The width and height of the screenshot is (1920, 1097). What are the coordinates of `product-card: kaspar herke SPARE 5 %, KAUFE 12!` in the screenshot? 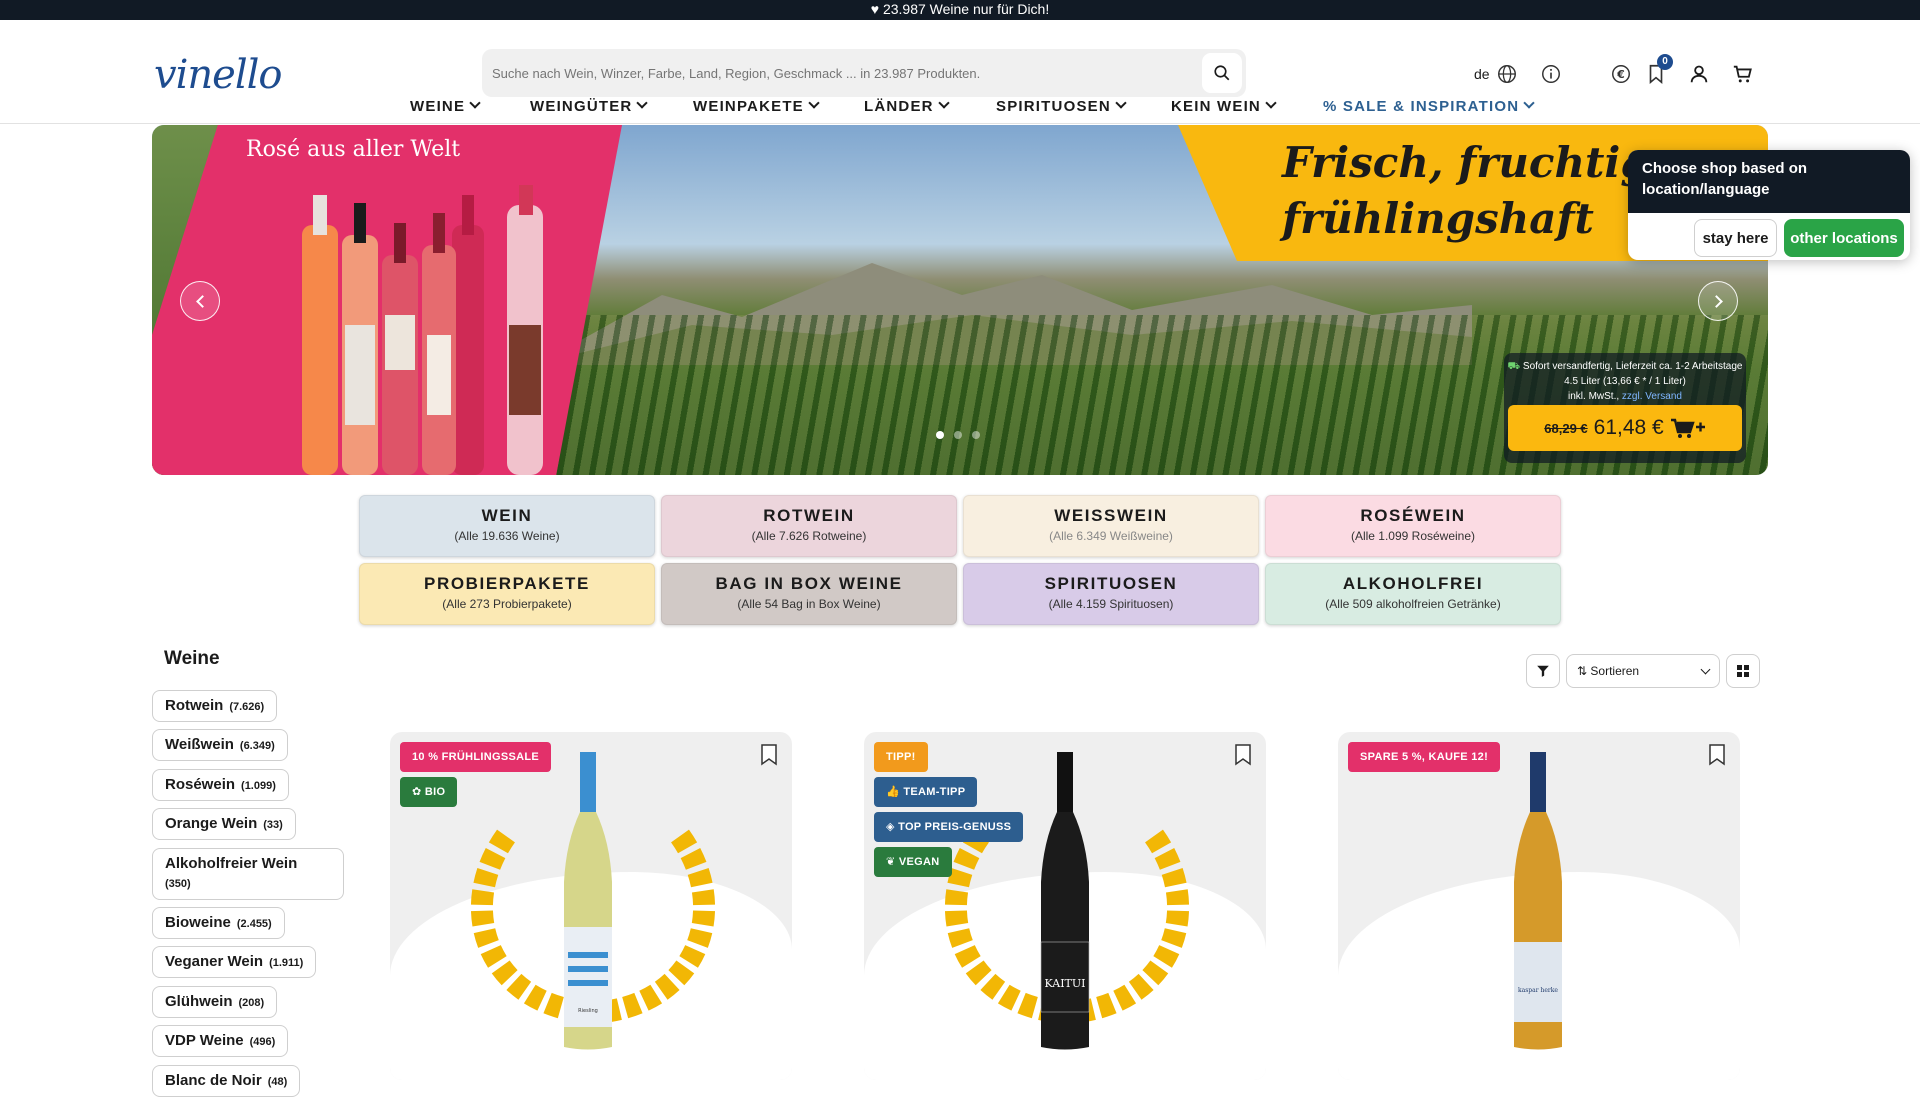 It's located at (1539, 906).